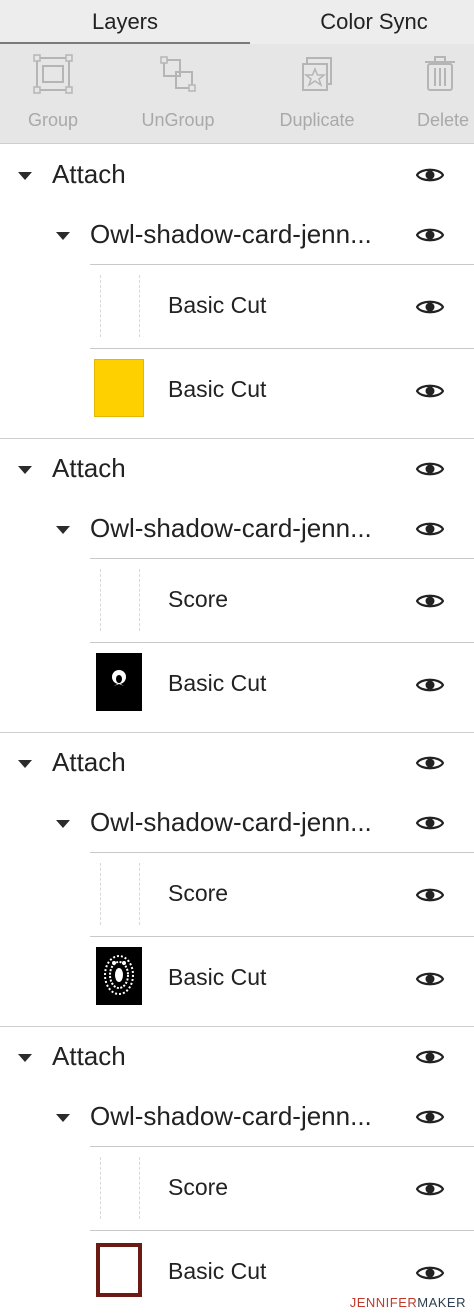 The height and width of the screenshot is (1316, 474). What do you see at coordinates (178, 120) in the screenshot?
I see `ungroup-label: UnGroup` at bounding box center [178, 120].